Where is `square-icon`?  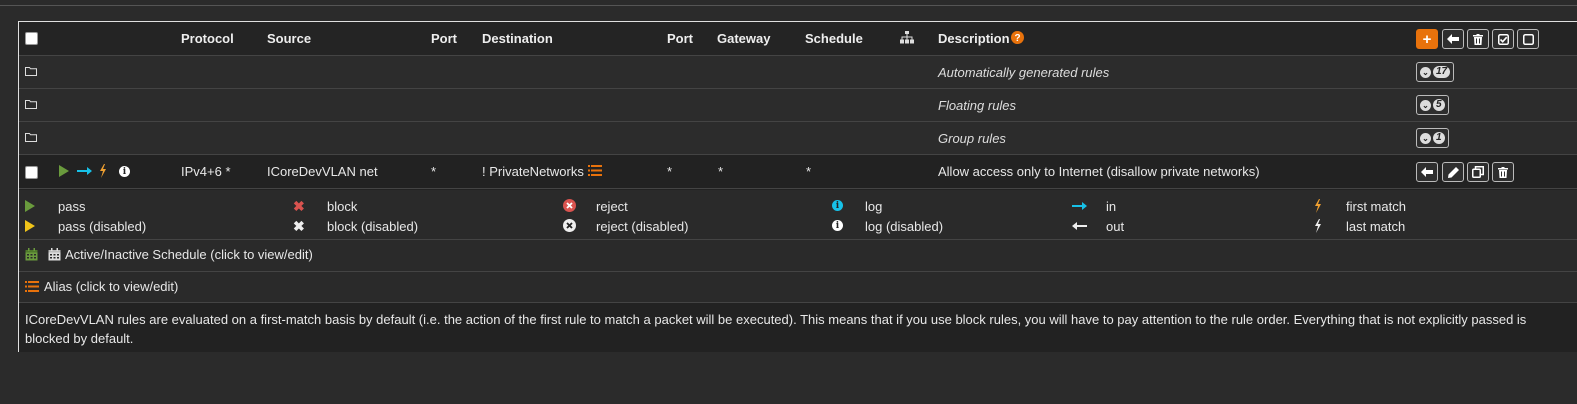
square-icon is located at coordinates (1528, 39).